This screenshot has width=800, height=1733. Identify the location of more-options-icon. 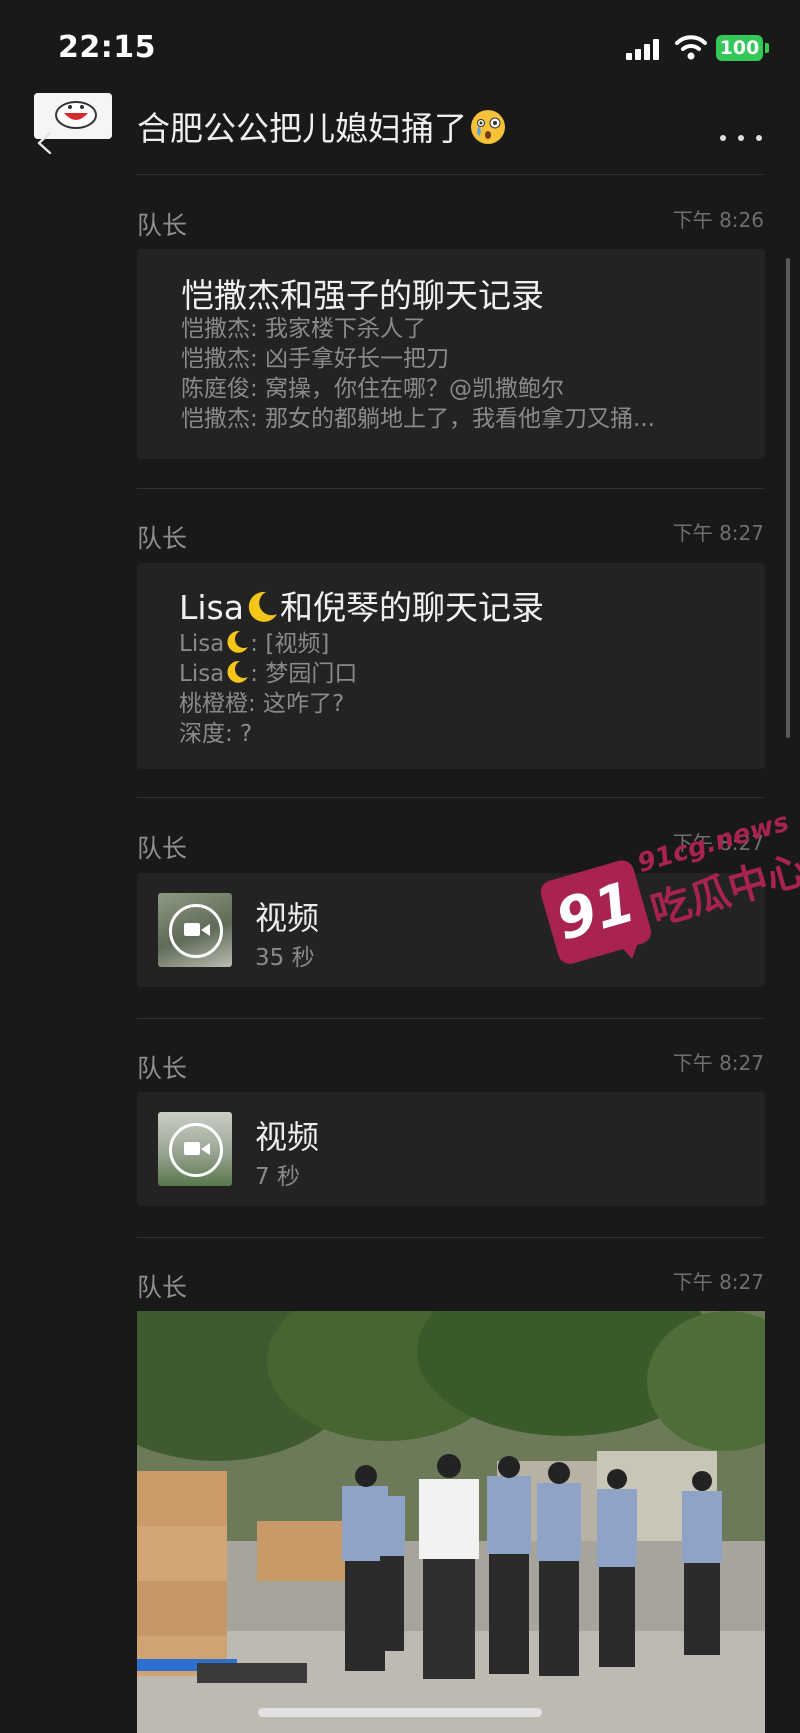
(742, 138).